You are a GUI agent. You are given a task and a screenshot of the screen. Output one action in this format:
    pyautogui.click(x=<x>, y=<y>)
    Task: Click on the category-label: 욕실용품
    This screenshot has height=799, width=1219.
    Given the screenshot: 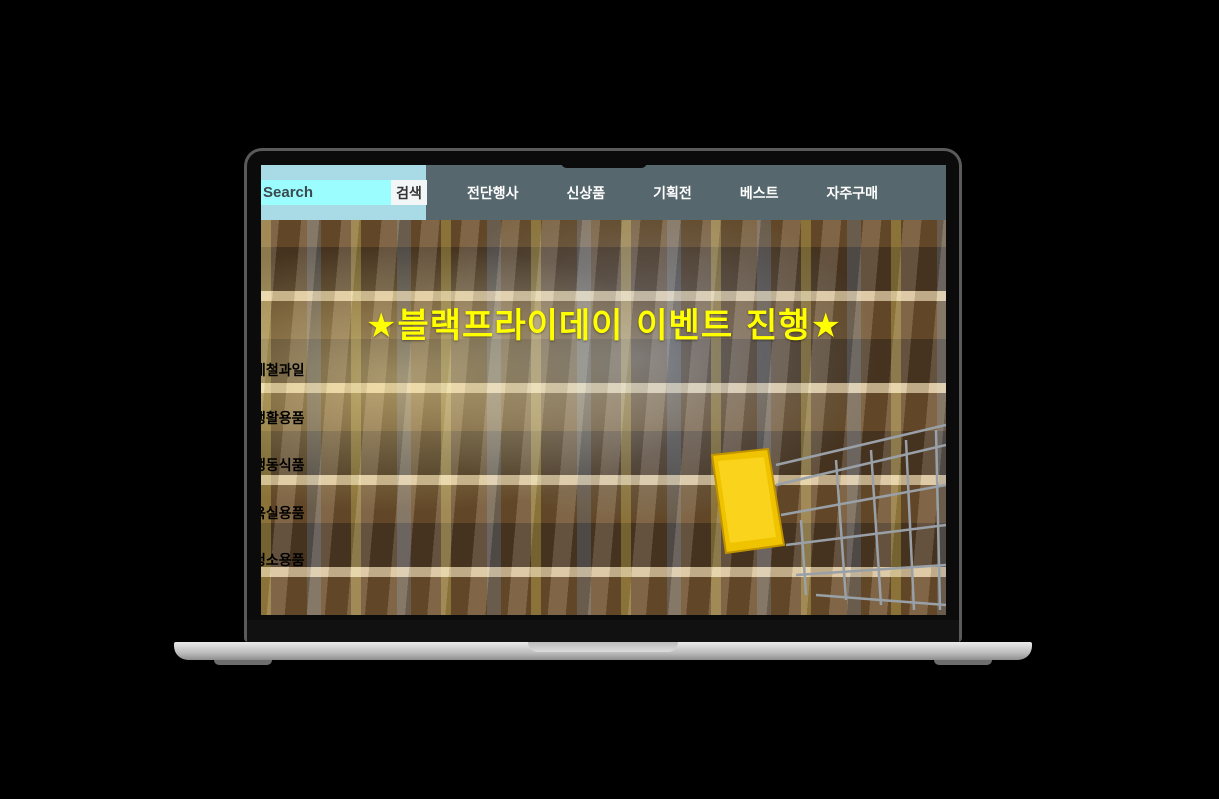 What is the action you would take?
    pyautogui.click(x=283, y=513)
    